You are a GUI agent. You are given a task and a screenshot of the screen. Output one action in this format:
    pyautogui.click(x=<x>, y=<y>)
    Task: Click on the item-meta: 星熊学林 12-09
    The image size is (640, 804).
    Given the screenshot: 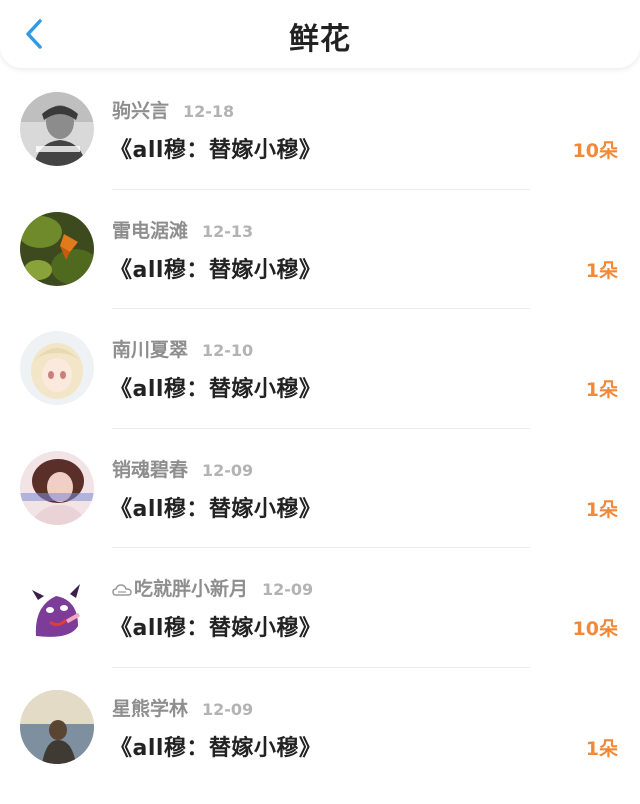 What is the action you would take?
    pyautogui.click(x=182, y=707)
    